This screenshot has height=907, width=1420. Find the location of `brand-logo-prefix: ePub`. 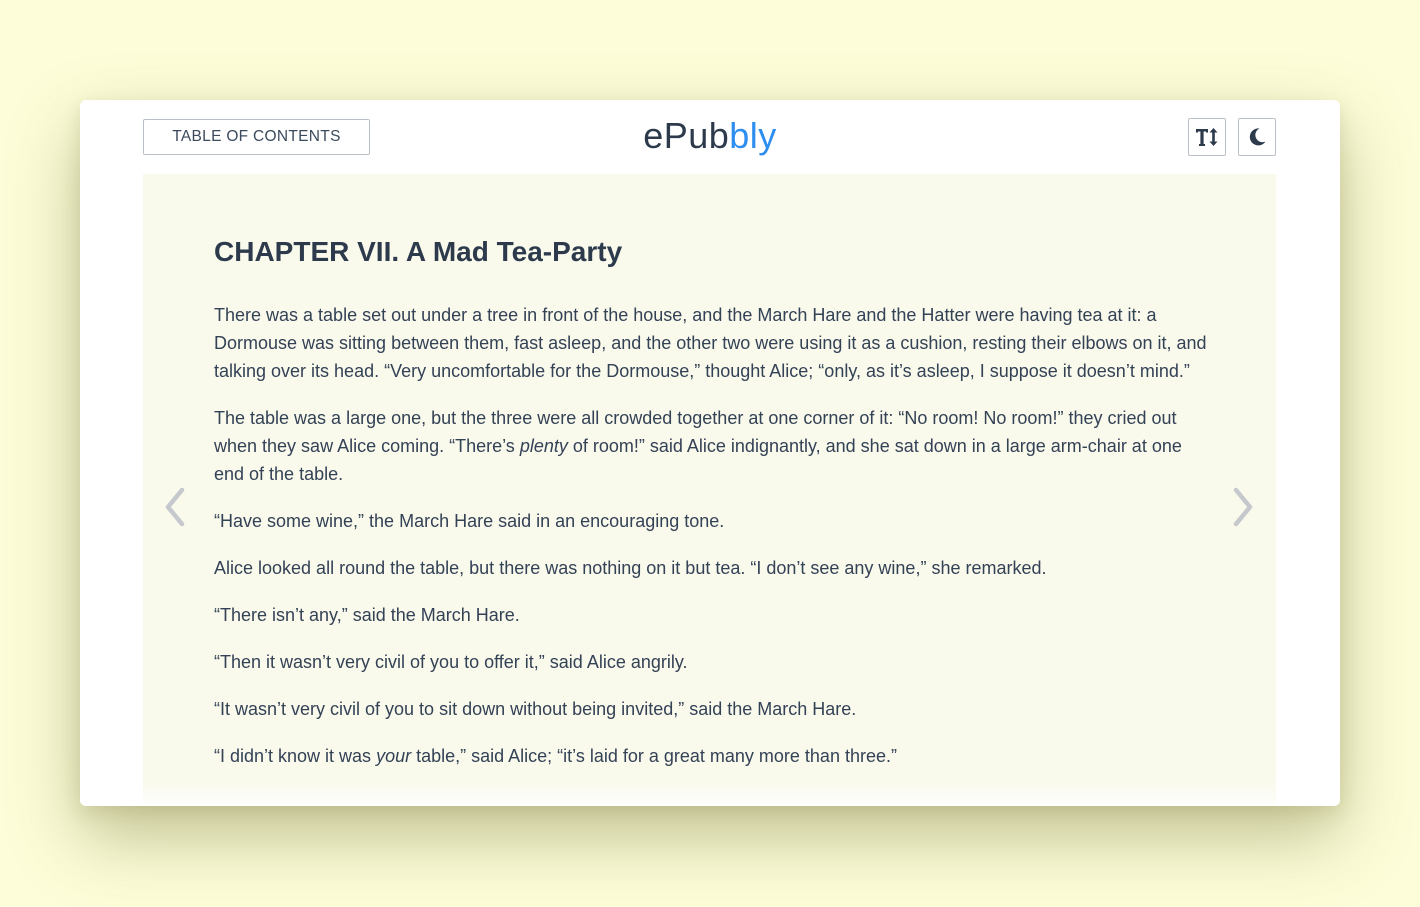

brand-logo-prefix: ePub is located at coordinates (686, 135).